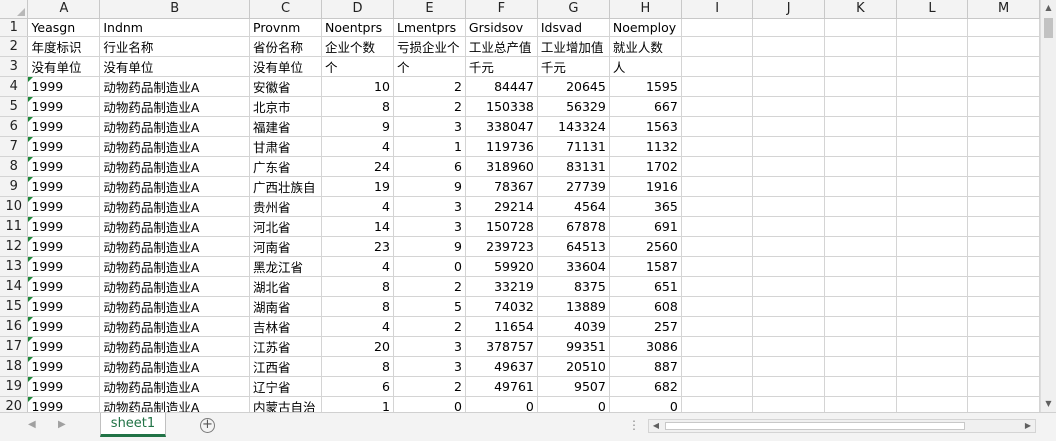 The height and width of the screenshot is (441, 1056). What do you see at coordinates (573, 106) in the screenshot?
I see `cell: 56329` at bounding box center [573, 106].